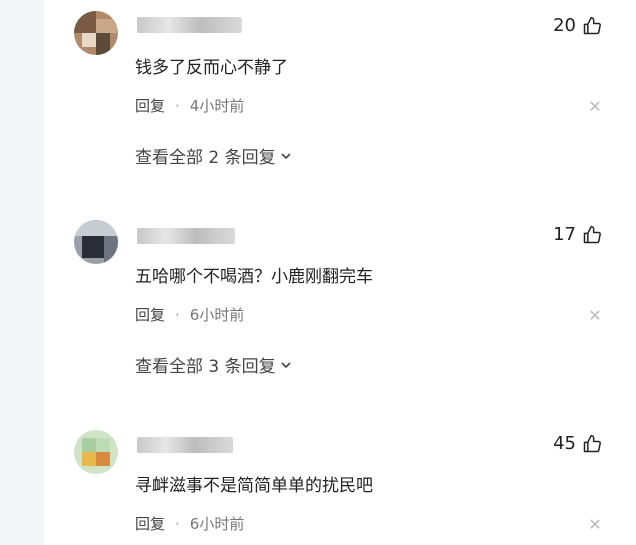 The height and width of the screenshot is (545, 636). What do you see at coordinates (254, 277) in the screenshot?
I see `comment-text: 五哈哪个不喝酒？小鹿刚翻完车` at bounding box center [254, 277].